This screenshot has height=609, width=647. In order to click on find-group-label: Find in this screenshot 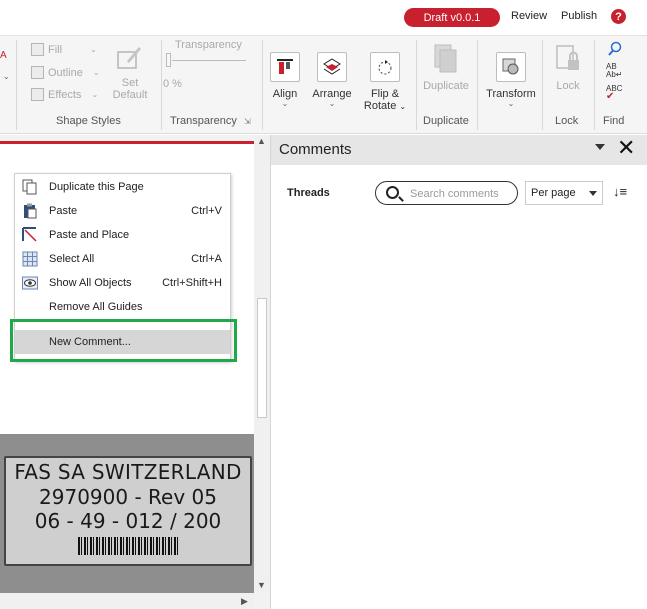, I will do `click(614, 121)`.